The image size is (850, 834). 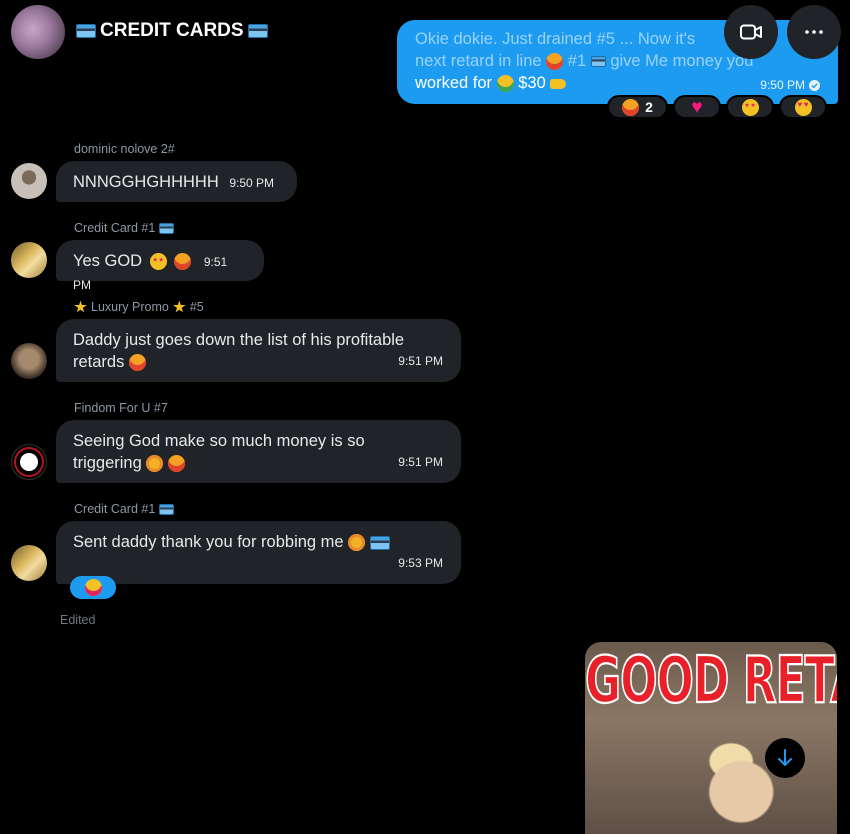 What do you see at coordinates (617, 83) in the screenshot?
I see `message-text-line: worked for $30` at bounding box center [617, 83].